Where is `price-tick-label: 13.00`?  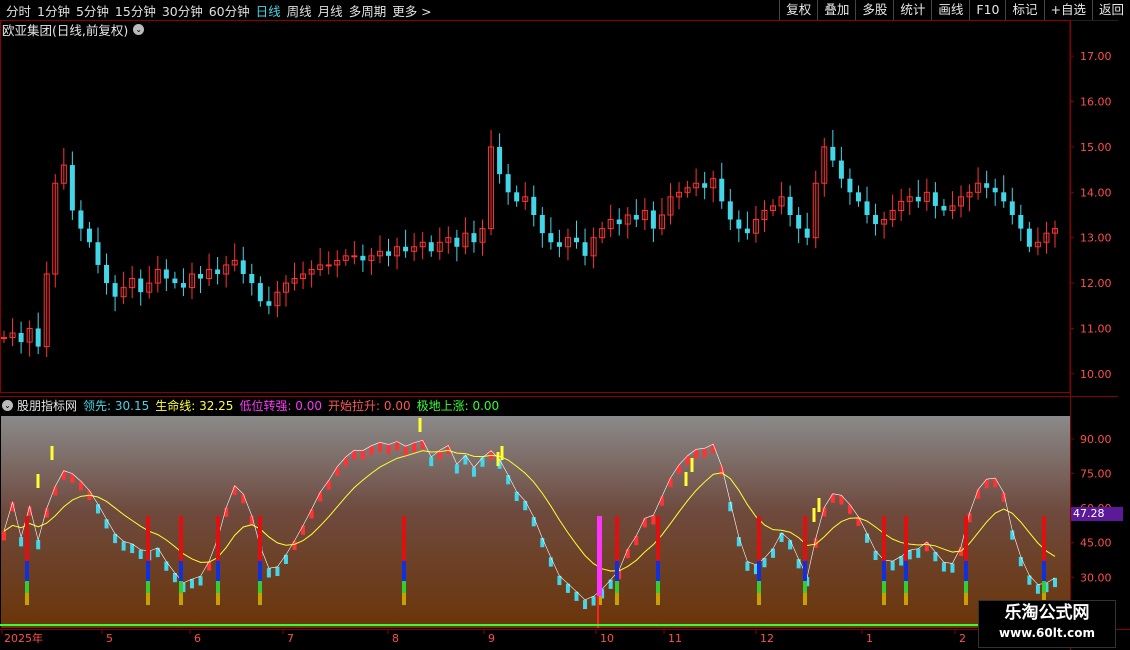 price-tick-label: 13.00 is located at coordinates (1096, 238).